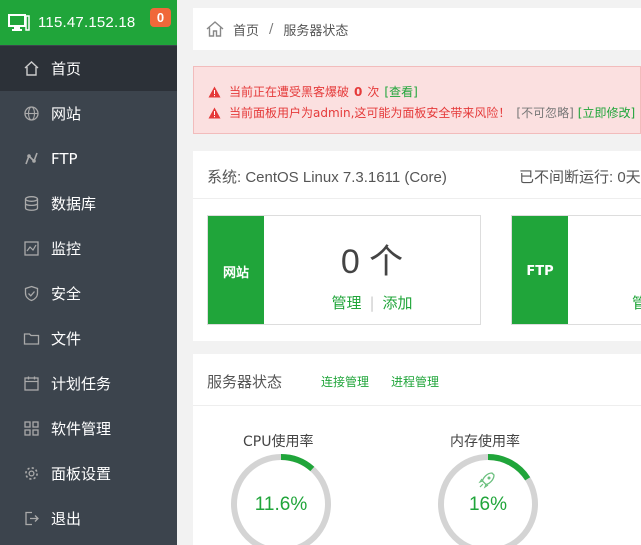 This screenshot has width=641, height=545. I want to click on status-header: 服务器状态 连接管理 进程管理, so click(417, 380).